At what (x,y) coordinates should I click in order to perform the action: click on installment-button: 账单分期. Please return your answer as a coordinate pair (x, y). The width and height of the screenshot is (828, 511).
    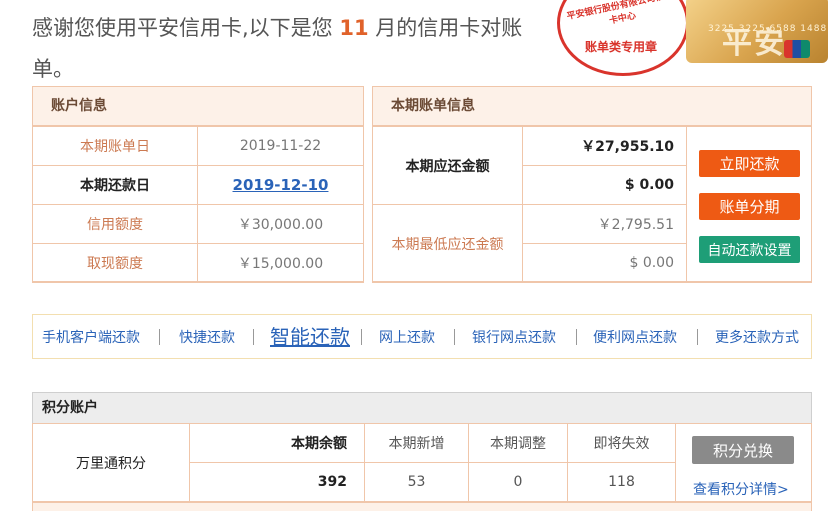
    Looking at the image, I should click on (749, 206).